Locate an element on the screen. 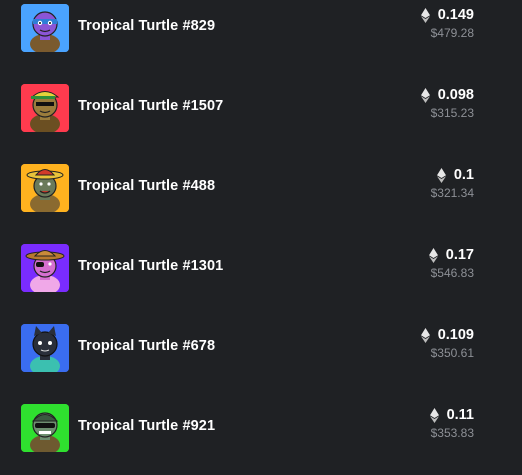 The width and height of the screenshot is (522, 475). price: 0.109 $350.61 is located at coordinates (447, 342).